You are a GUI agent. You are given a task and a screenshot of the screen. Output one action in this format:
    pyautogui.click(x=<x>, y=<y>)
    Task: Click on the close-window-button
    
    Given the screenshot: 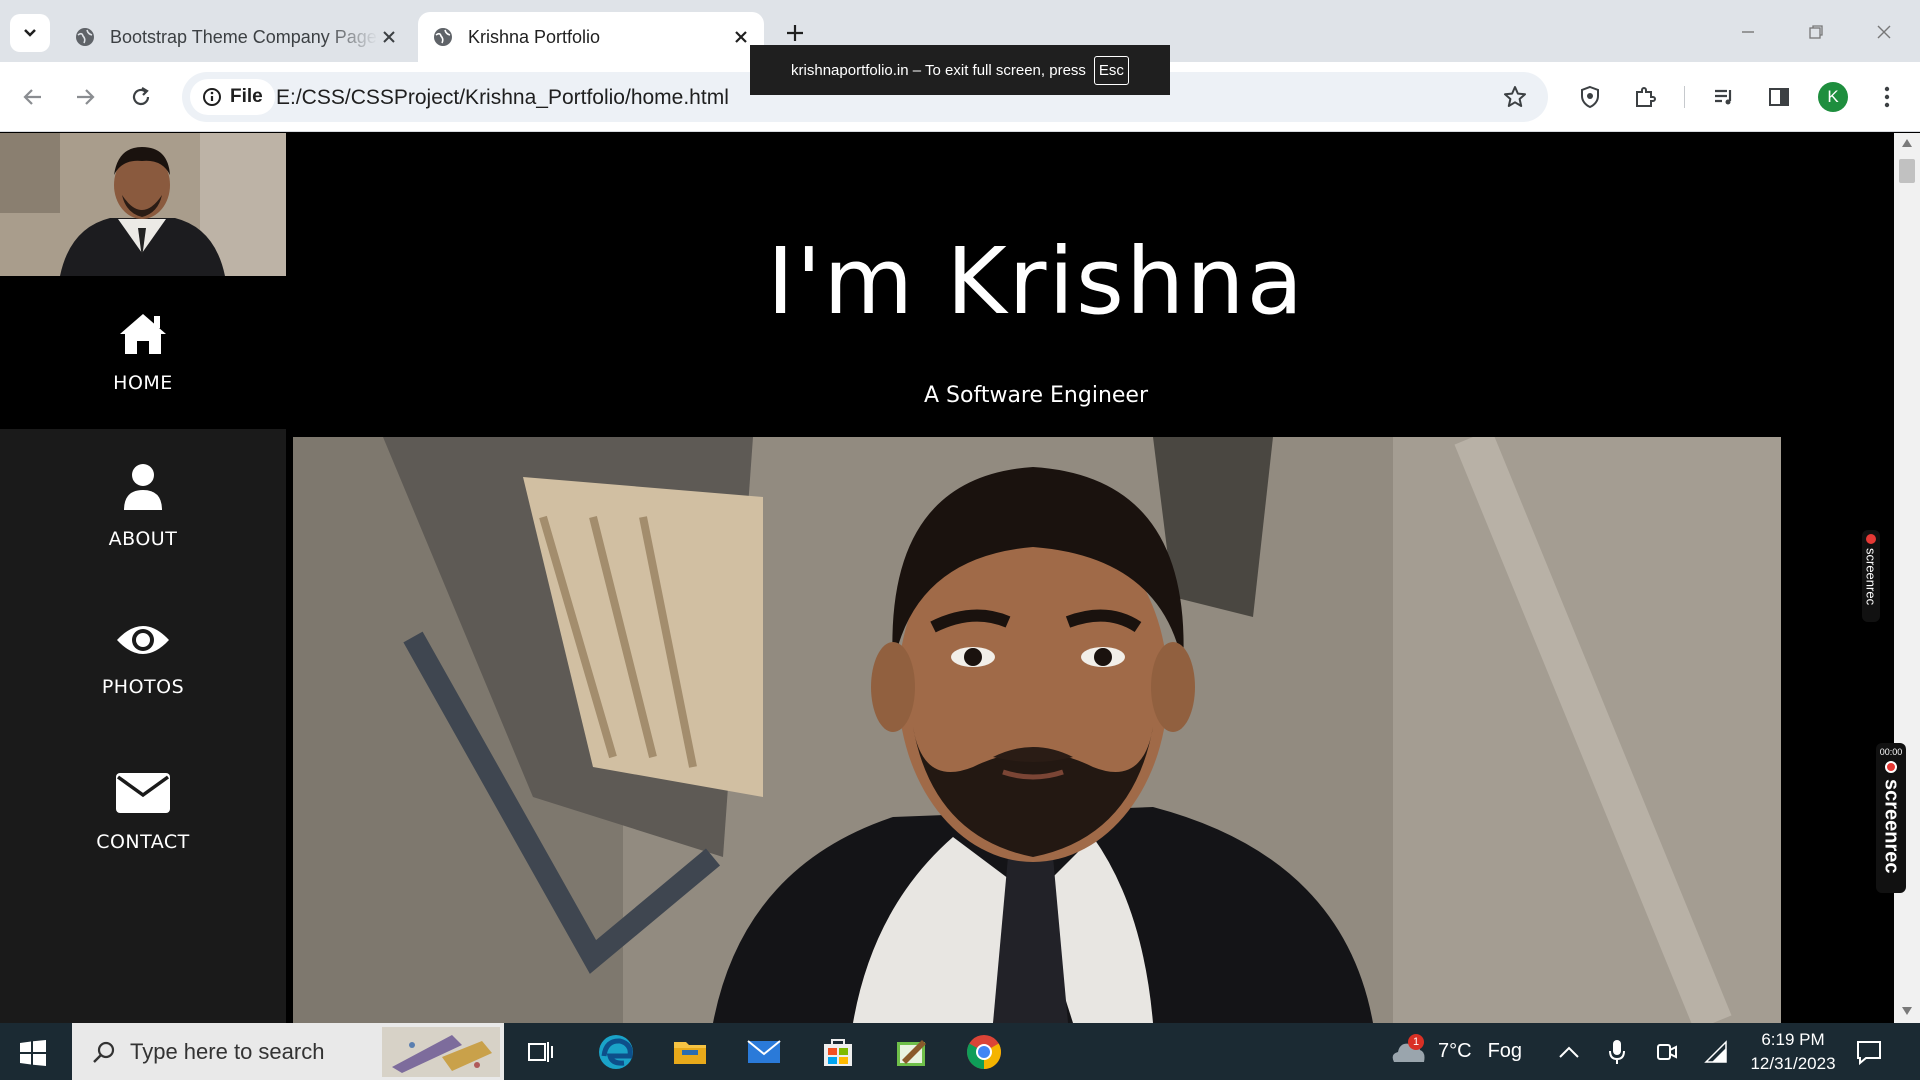 What is the action you would take?
    pyautogui.click(x=1884, y=32)
    